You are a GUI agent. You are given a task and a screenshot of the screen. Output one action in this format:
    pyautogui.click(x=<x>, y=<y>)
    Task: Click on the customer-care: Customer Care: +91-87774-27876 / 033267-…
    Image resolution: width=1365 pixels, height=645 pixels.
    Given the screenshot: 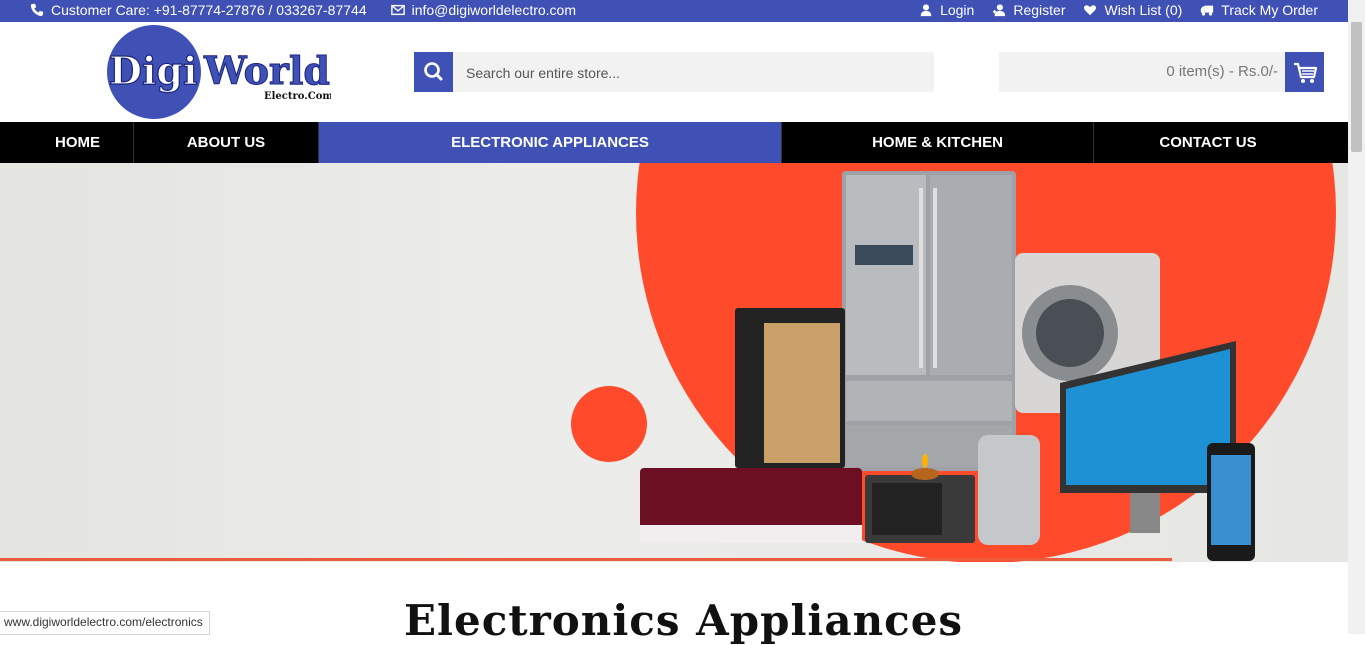 What is the action you would take?
    pyautogui.click(x=198, y=10)
    